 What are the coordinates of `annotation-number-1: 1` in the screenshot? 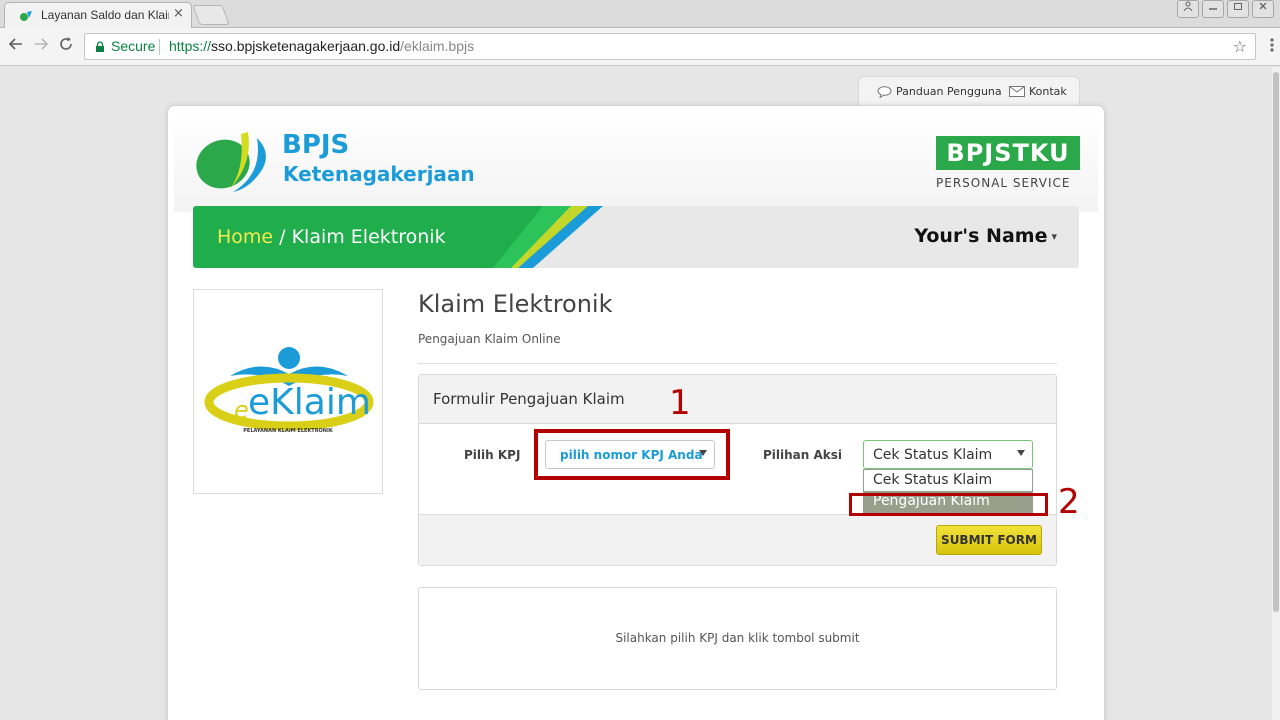 It's located at (680, 403).